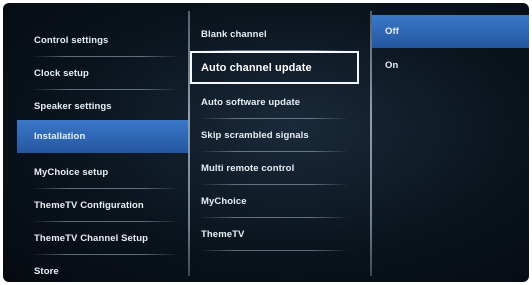  What do you see at coordinates (234, 34) in the screenshot?
I see `submenu-item-label: Blank channel` at bounding box center [234, 34].